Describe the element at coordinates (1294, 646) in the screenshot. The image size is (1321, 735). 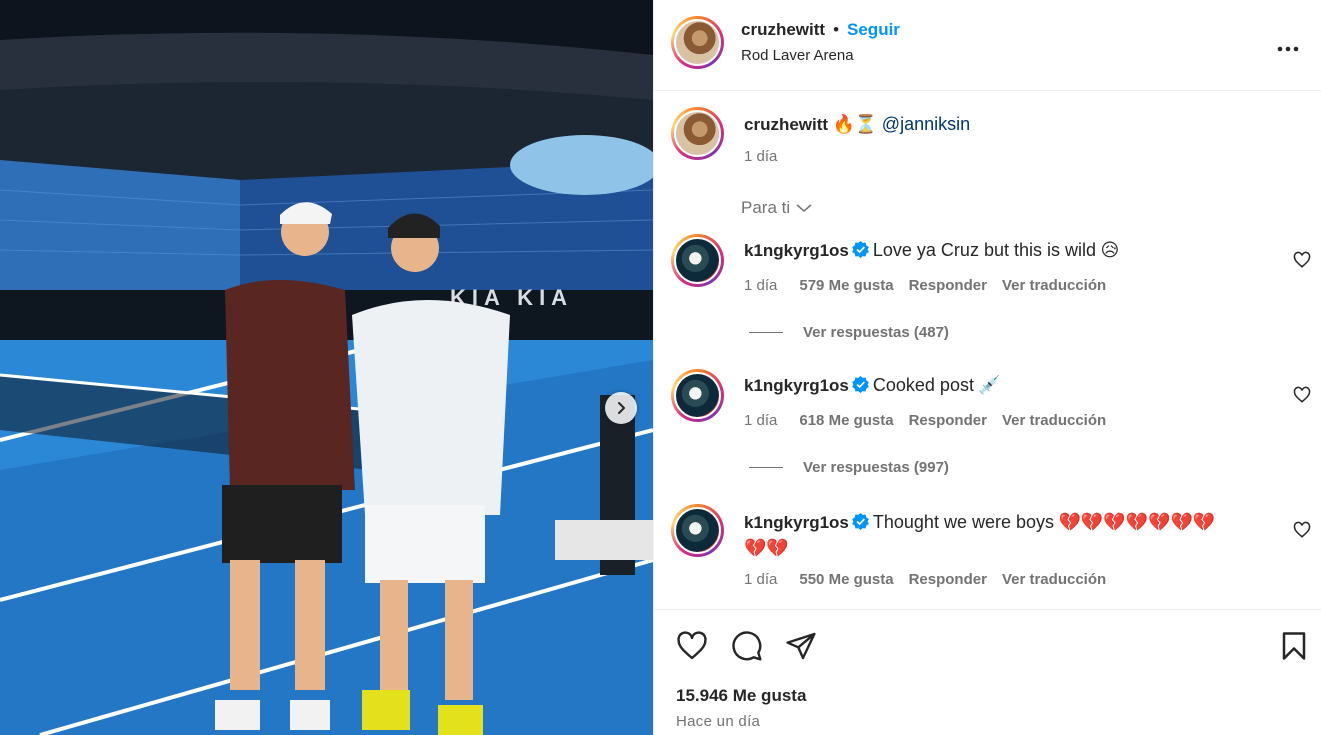
I see `bookmark-icon` at that location.